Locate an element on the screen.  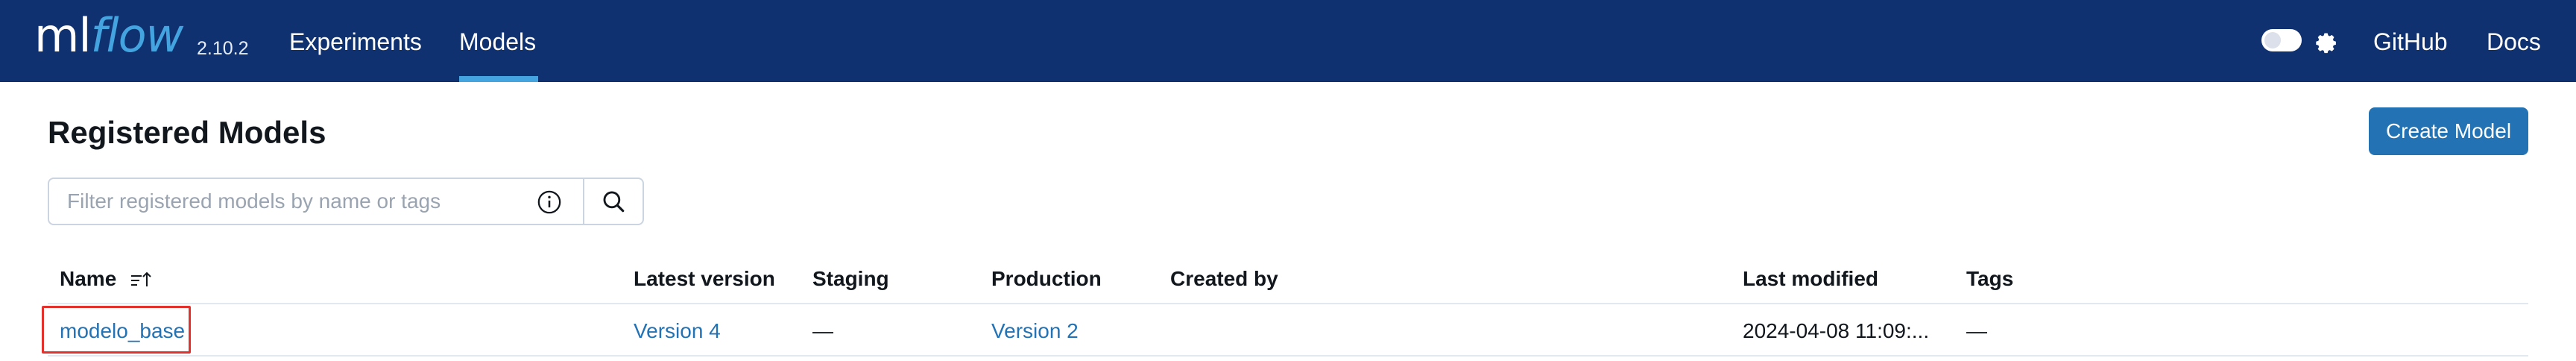
active-tab-indicator is located at coordinates (499, 79).